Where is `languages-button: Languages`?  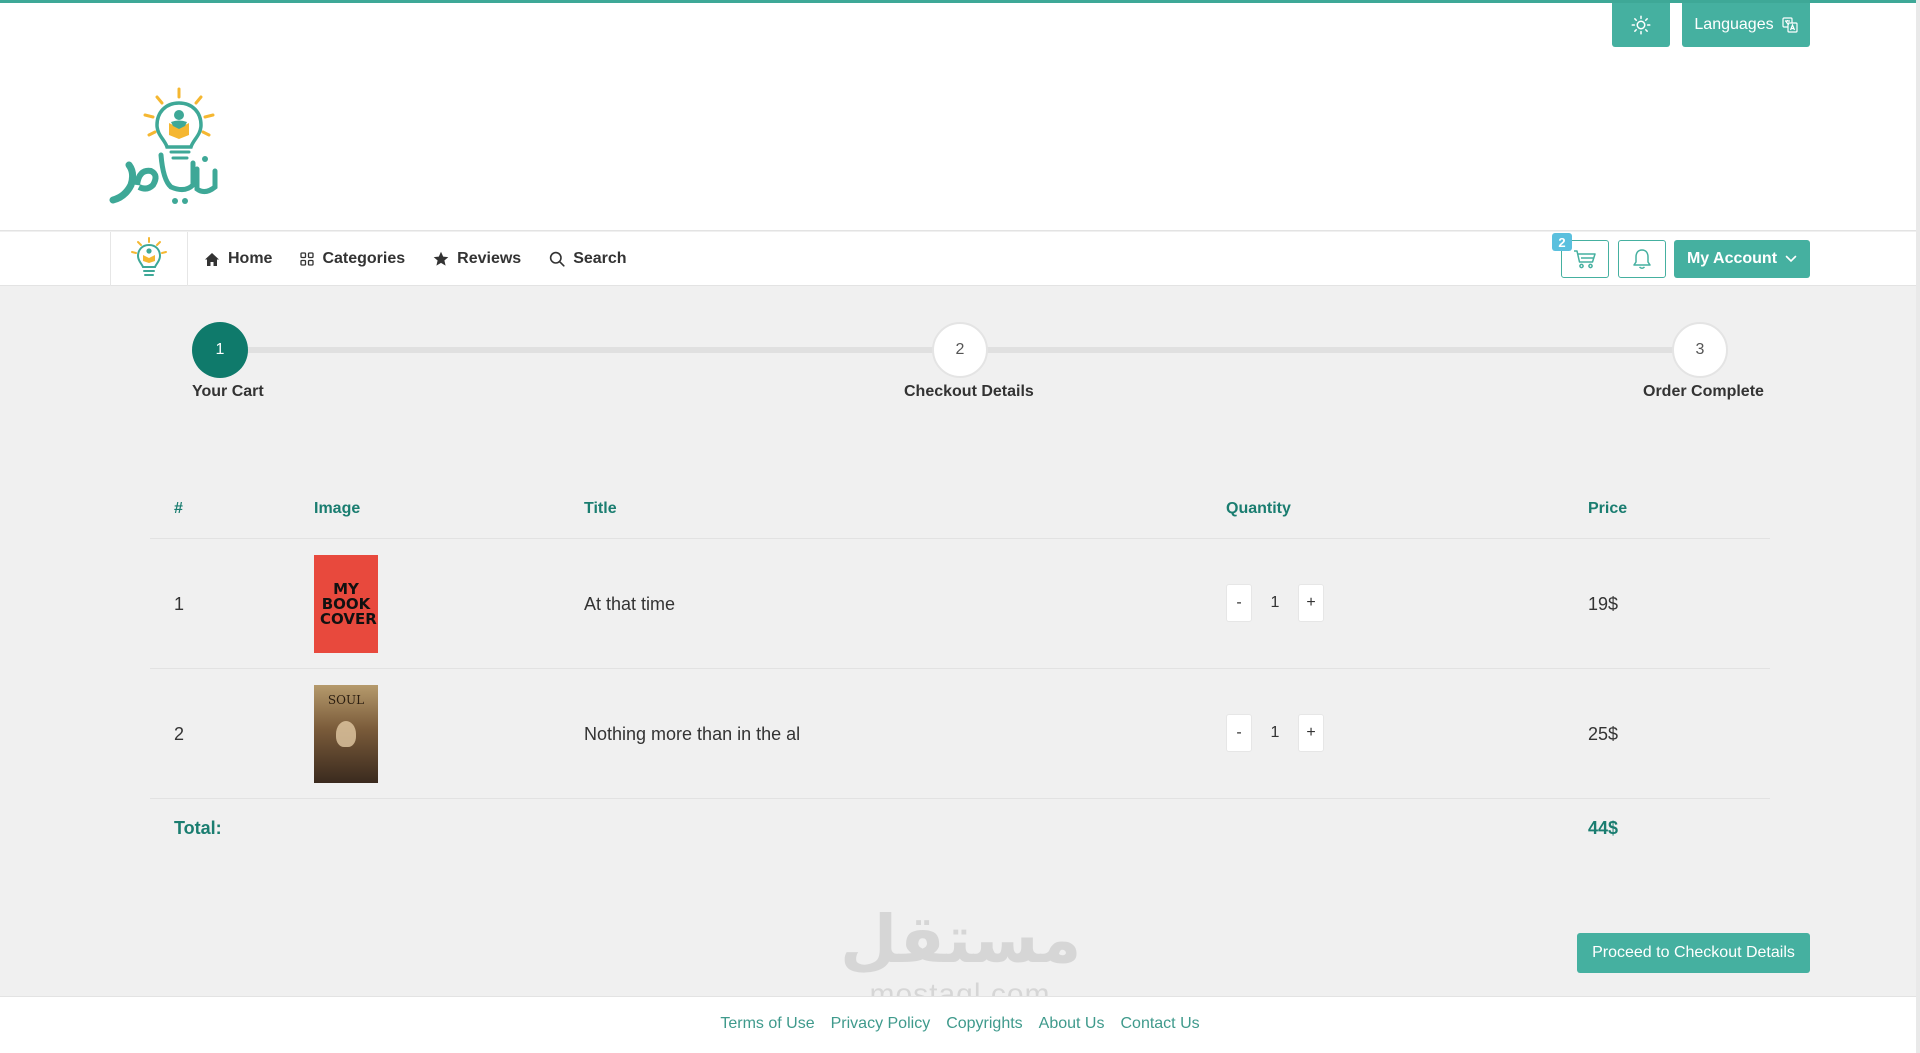
languages-button: Languages is located at coordinates (1746, 25).